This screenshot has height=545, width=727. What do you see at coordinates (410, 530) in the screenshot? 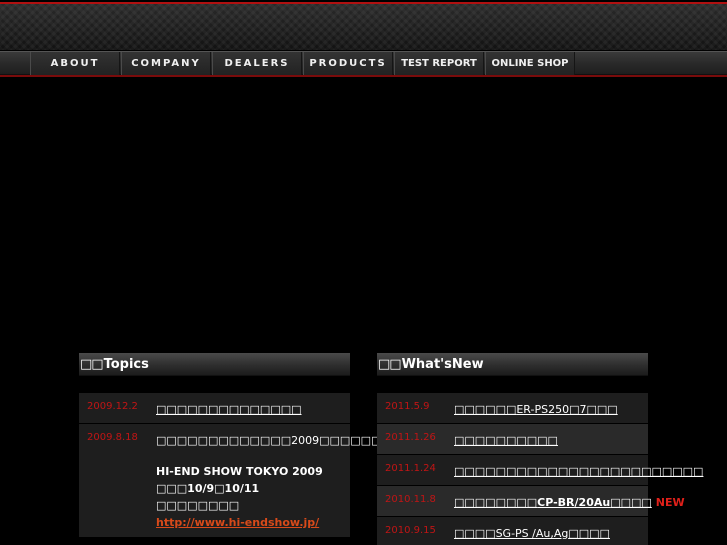
I see `news-date: 2010.9.15` at bounding box center [410, 530].